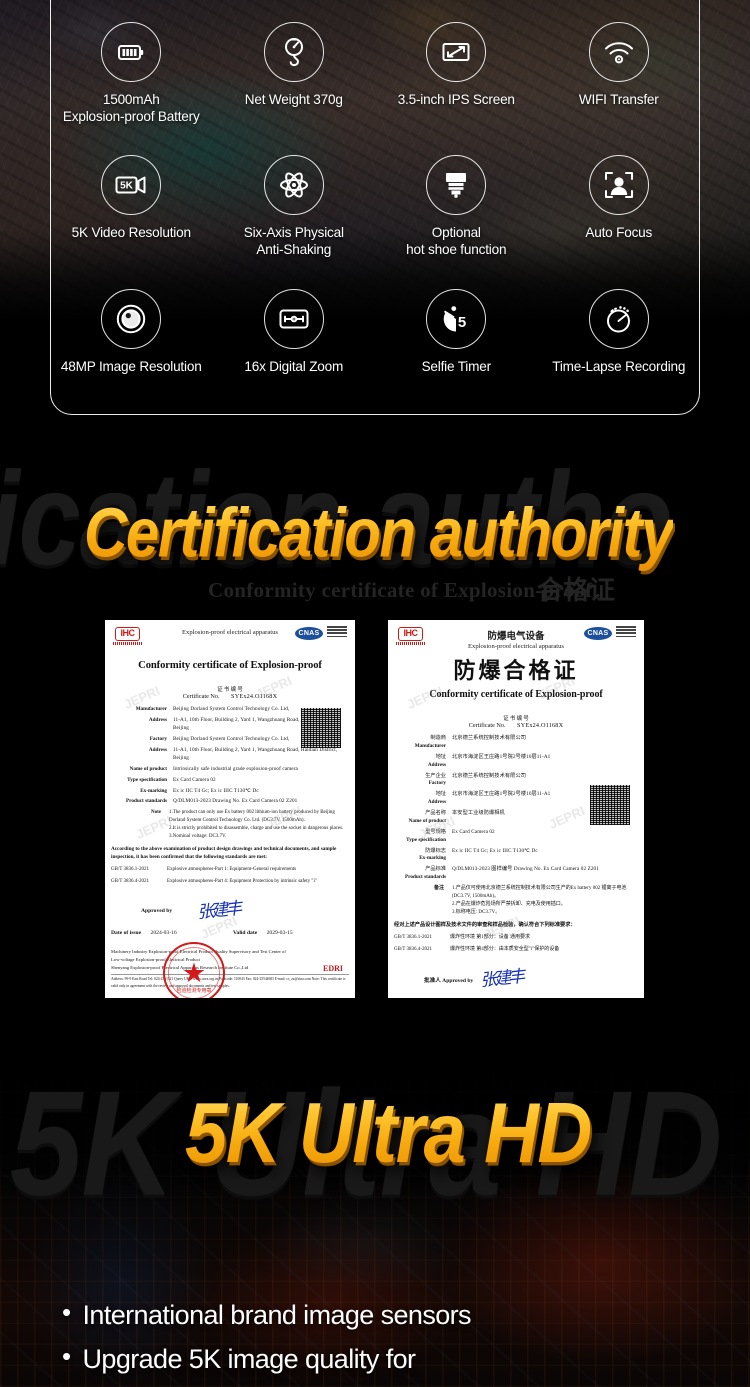 The width and height of the screenshot is (750, 1387). I want to click on feature-item: 5K 5K Video Resolution, so click(131, 213).